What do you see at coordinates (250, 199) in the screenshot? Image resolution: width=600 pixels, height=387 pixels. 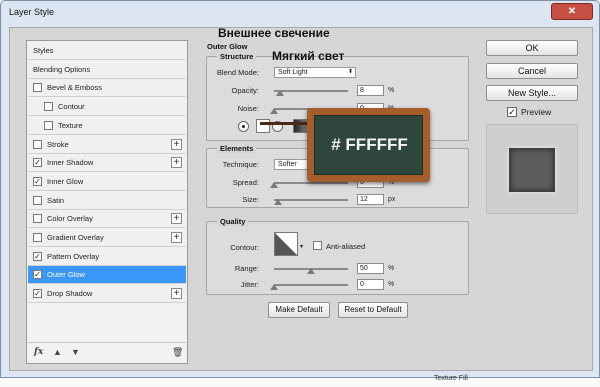 I see `size-label: Size:` at bounding box center [250, 199].